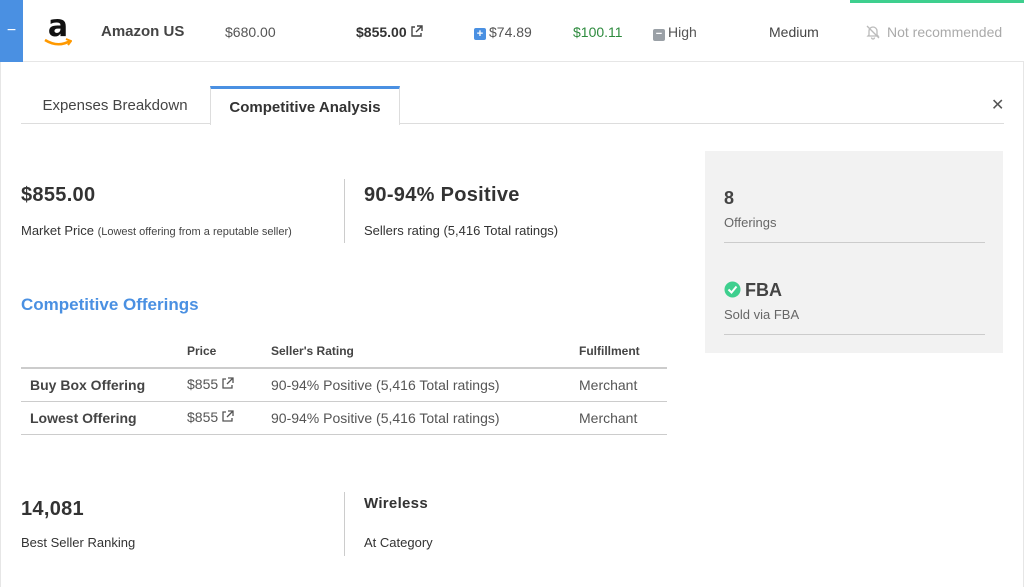 The height and width of the screenshot is (587, 1024). What do you see at coordinates (396, 503) in the screenshot?
I see `category-stat: Wireless` at bounding box center [396, 503].